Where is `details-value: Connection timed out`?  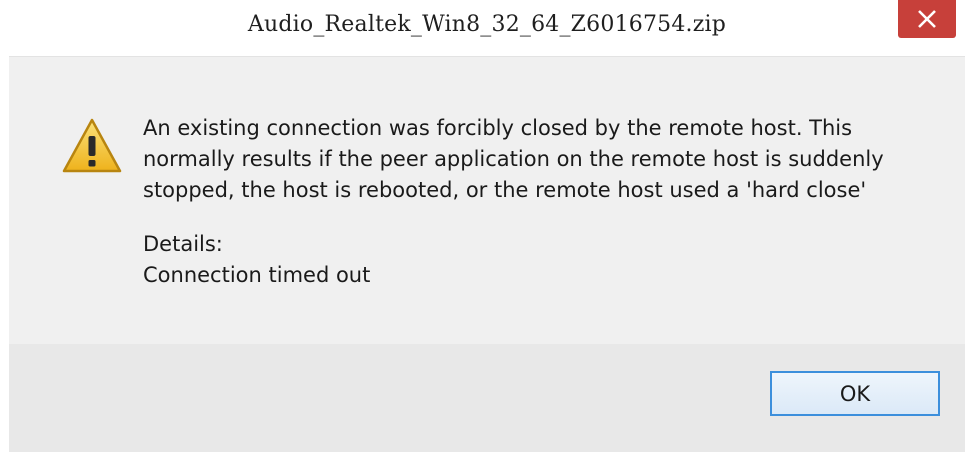
details-value: Connection timed out is located at coordinates (257, 275).